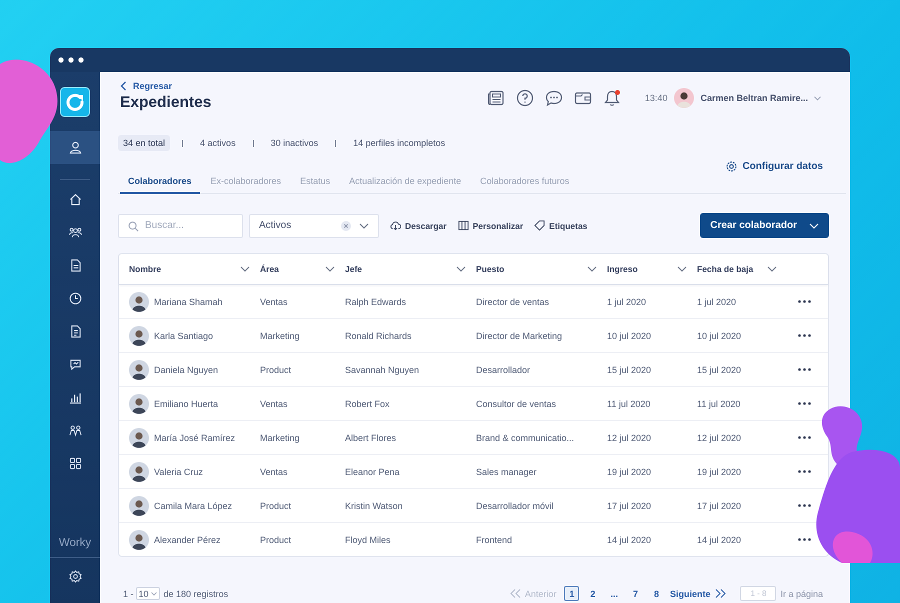 Image resolution: width=900 pixels, height=603 pixels. Describe the element at coordinates (656, 593) in the screenshot. I see `page-button: 8` at that location.